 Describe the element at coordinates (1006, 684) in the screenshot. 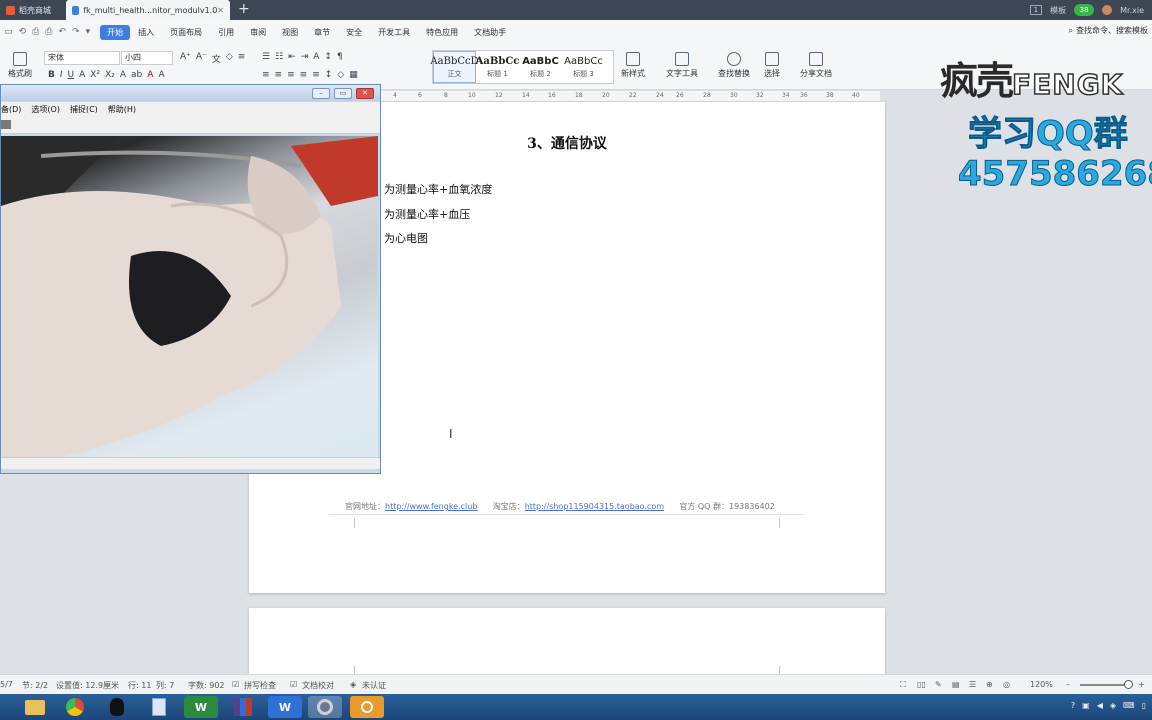

I see `eye-protection-icon: ◎` at that location.